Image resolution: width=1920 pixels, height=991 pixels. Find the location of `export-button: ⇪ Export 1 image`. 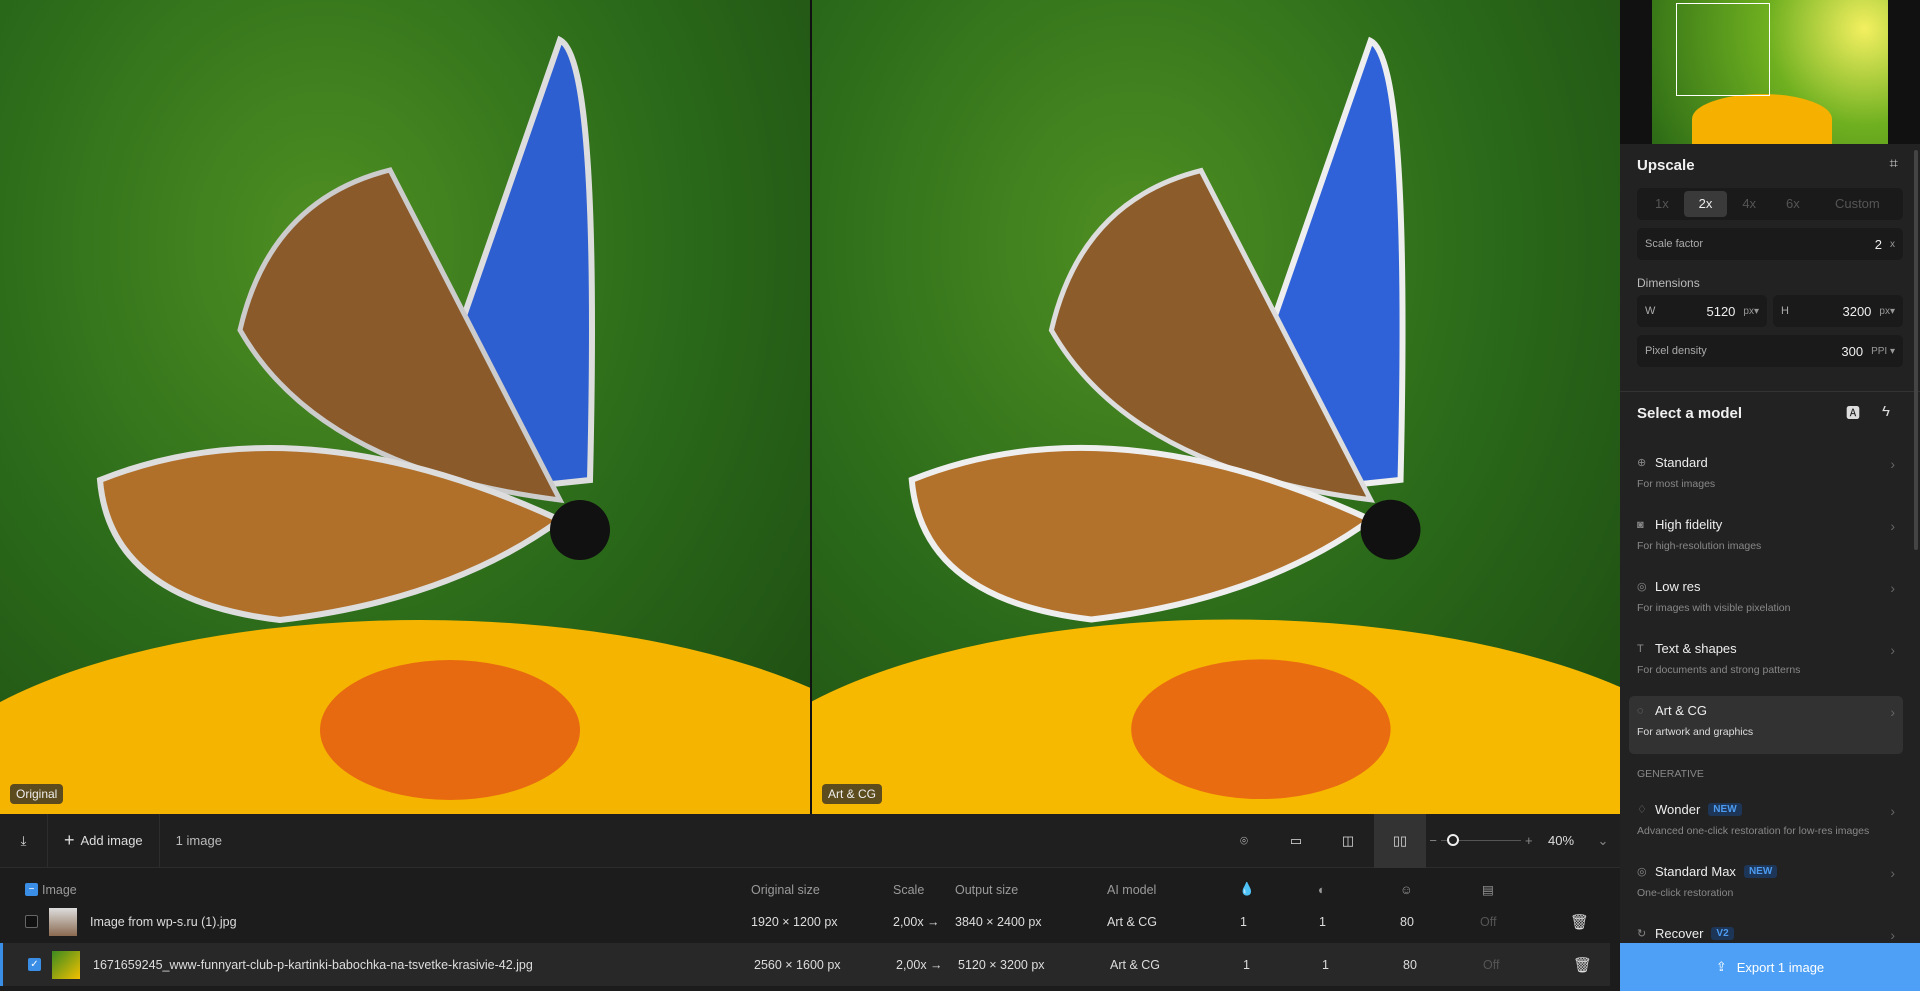

export-button: ⇪ Export 1 image is located at coordinates (1770, 967).